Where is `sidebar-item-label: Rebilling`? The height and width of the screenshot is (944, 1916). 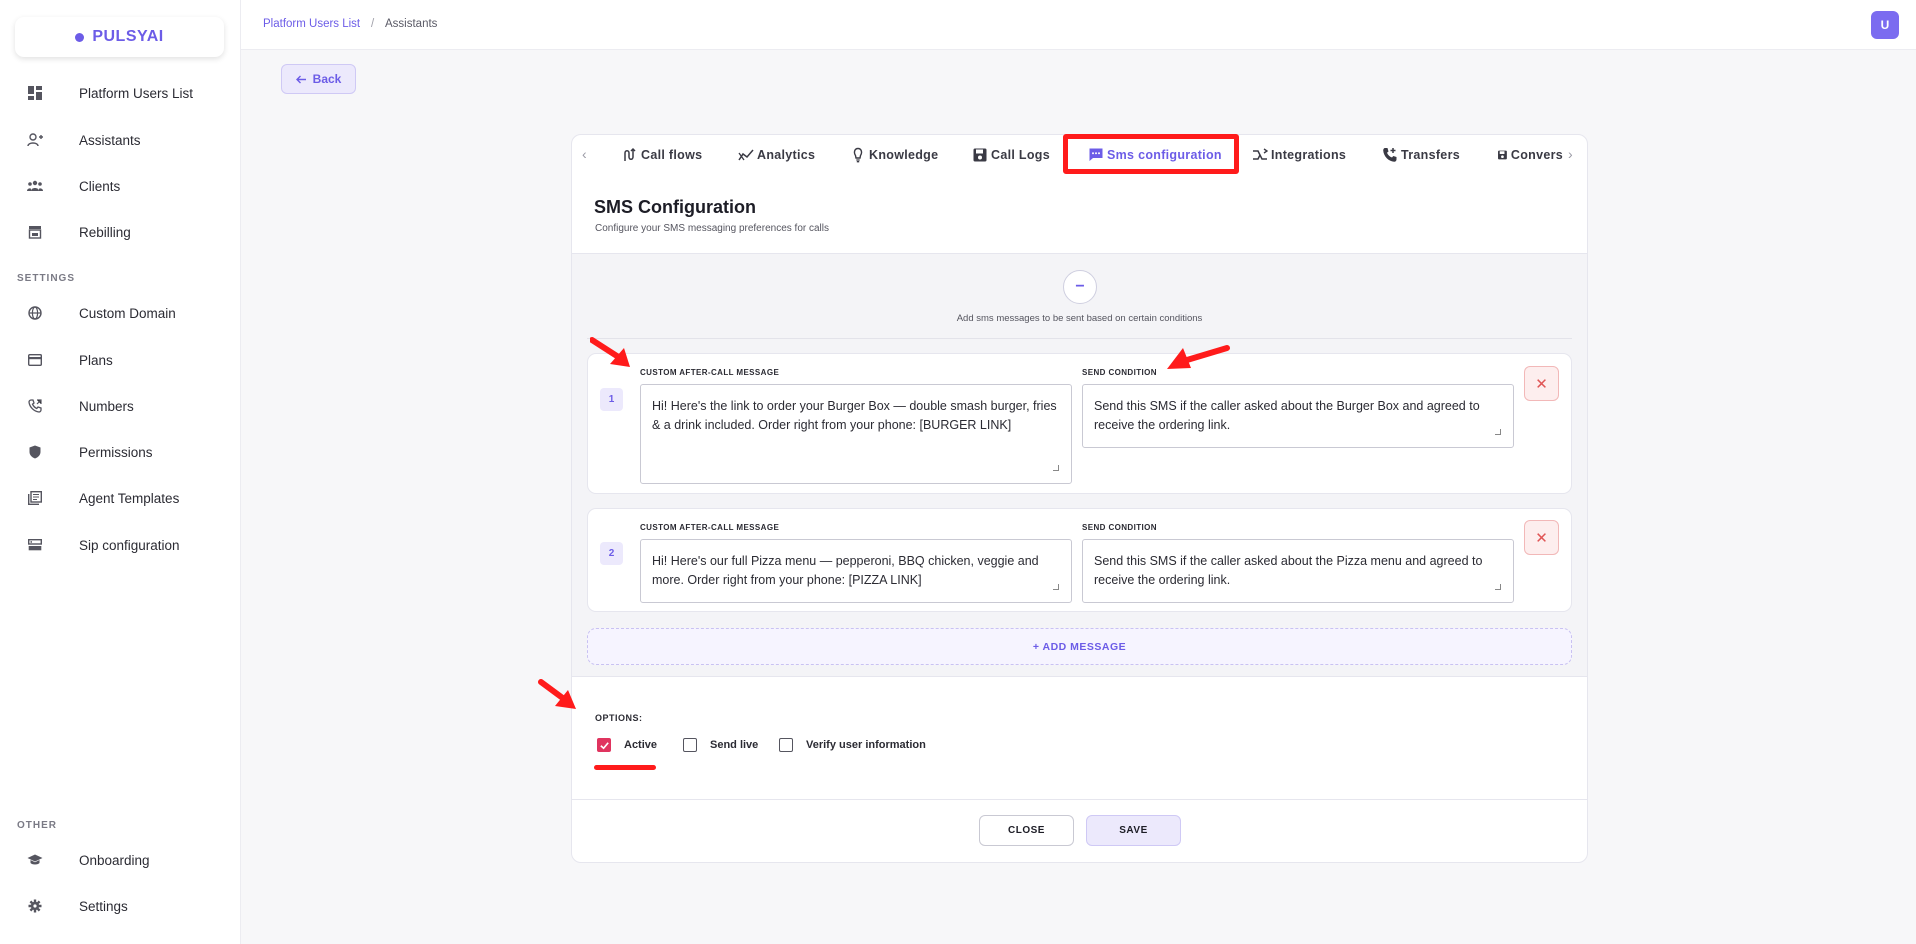
sidebar-item-label: Rebilling is located at coordinates (105, 232).